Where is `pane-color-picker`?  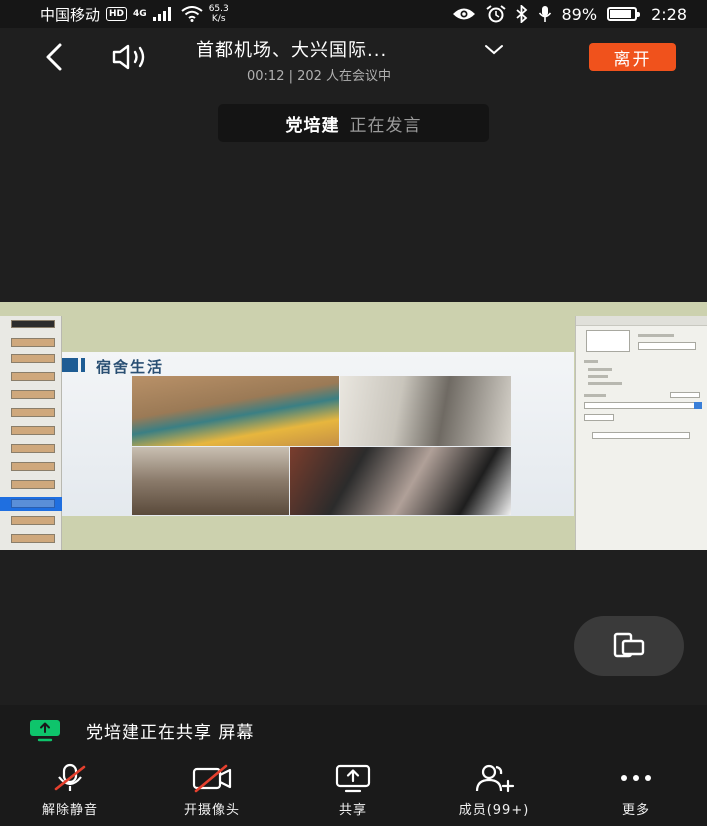 pane-color-picker is located at coordinates (599, 417).